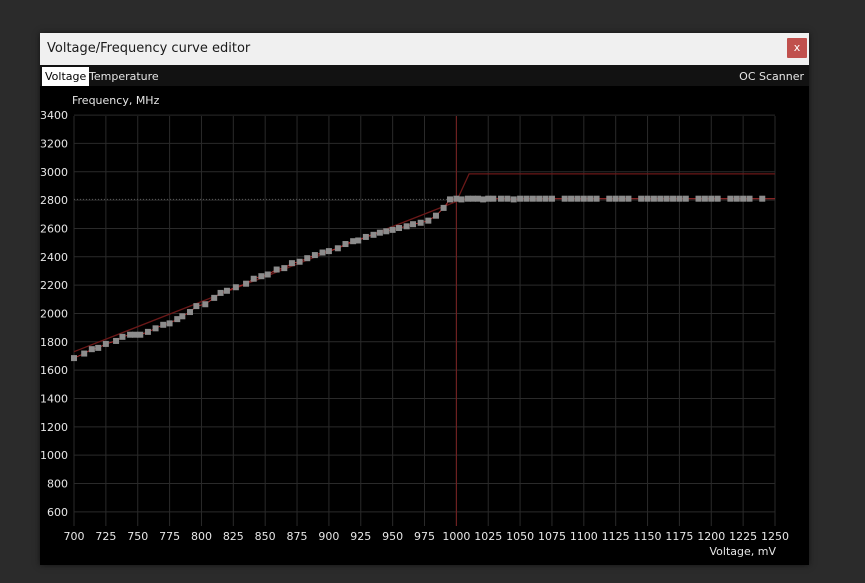  What do you see at coordinates (74, 536) in the screenshot?
I see `x-tick-label: 700` at bounding box center [74, 536].